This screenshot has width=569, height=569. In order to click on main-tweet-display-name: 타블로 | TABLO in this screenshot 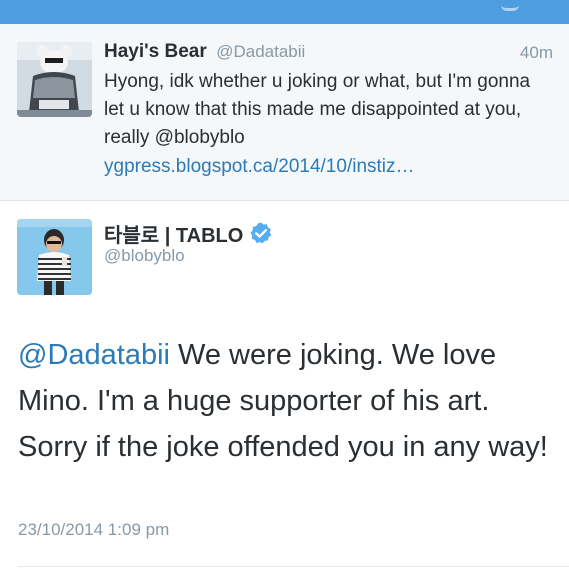, I will do `click(173, 233)`.